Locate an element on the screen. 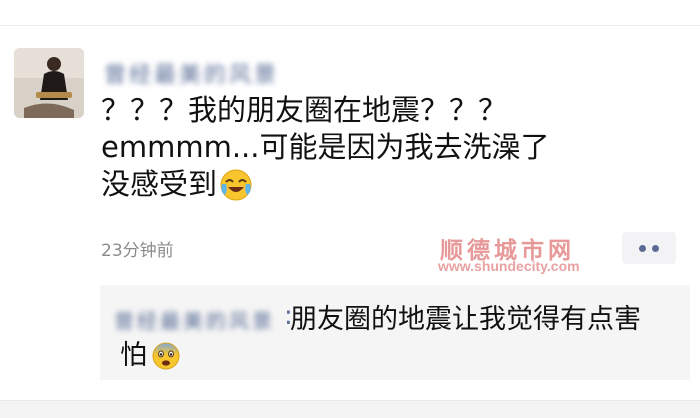  bottom-divider is located at coordinates (350, 409).